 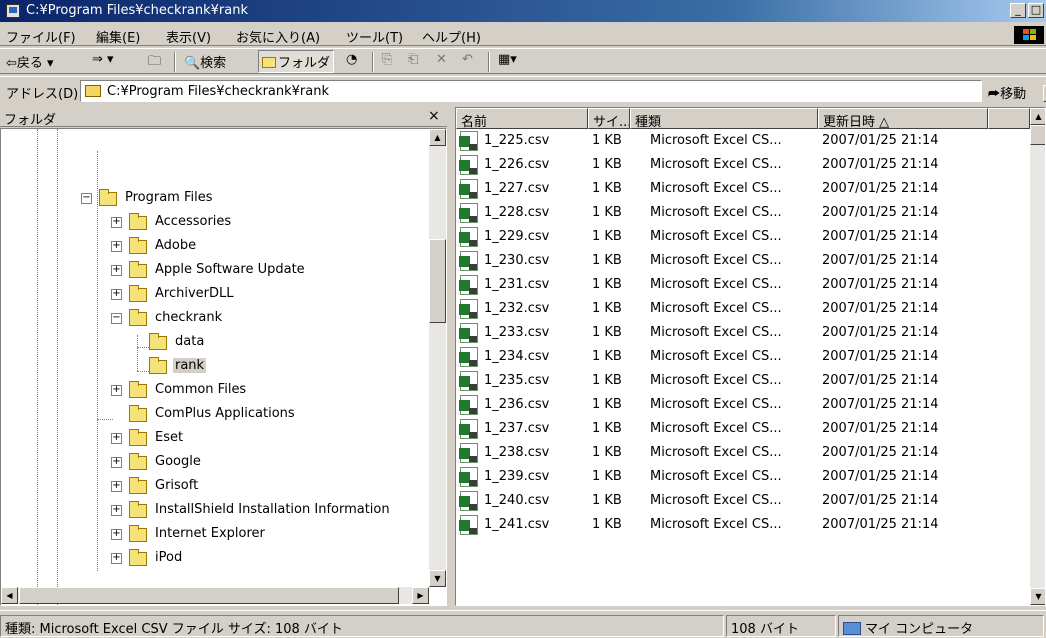 What do you see at coordinates (1009, 118) in the screenshot?
I see `column-header-blank` at bounding box center [1009, 118].